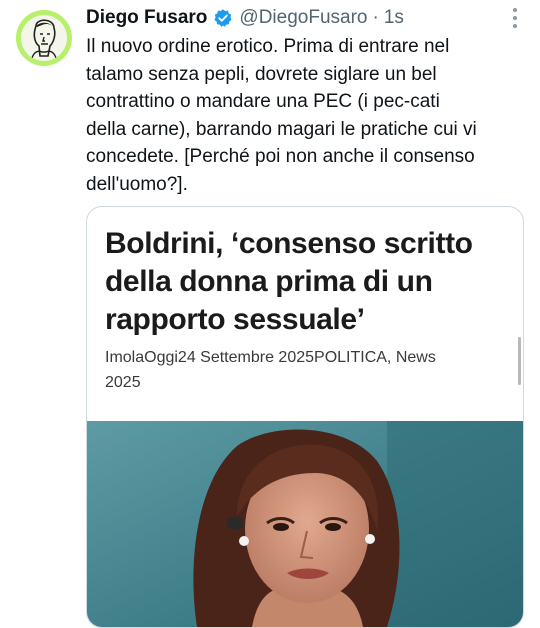 This screenshot has width=540, height=628. I want to click on avatar-image, so click(44, 38).